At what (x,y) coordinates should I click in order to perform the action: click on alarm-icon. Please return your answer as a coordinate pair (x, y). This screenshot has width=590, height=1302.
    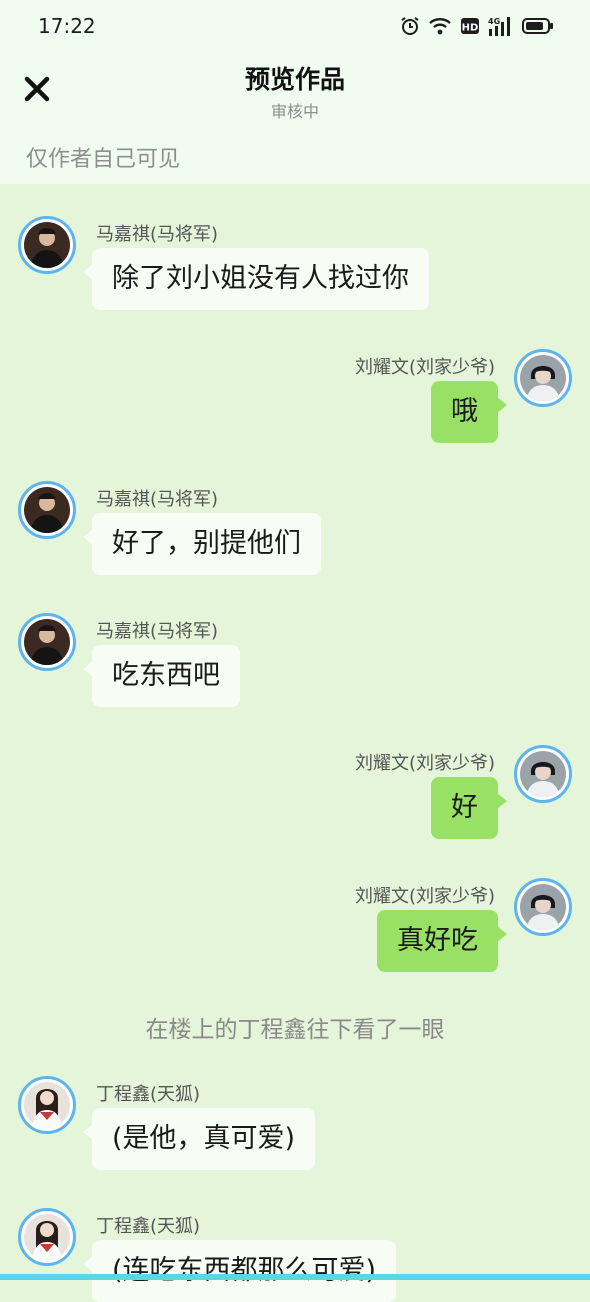
    Looking at the image, I should click on (410, 26).